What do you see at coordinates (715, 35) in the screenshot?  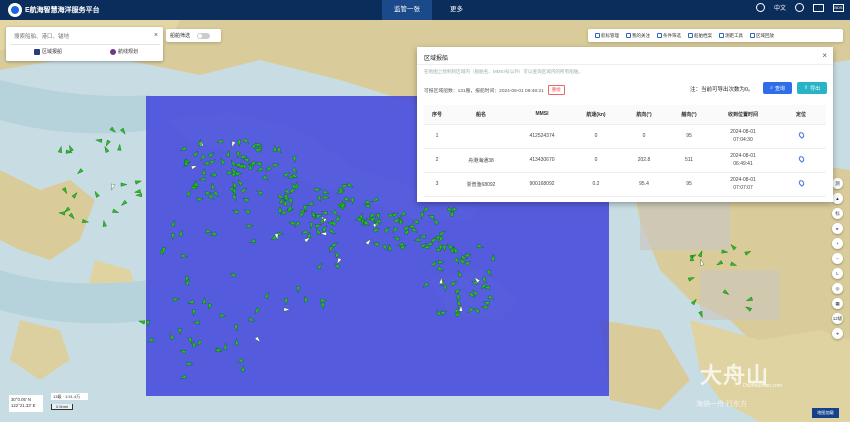 I see `map-toolbar: 航标管理 我的关注 条件筛选 船舶档案 测距工具 区域回放` at bounding box center [715, 35].